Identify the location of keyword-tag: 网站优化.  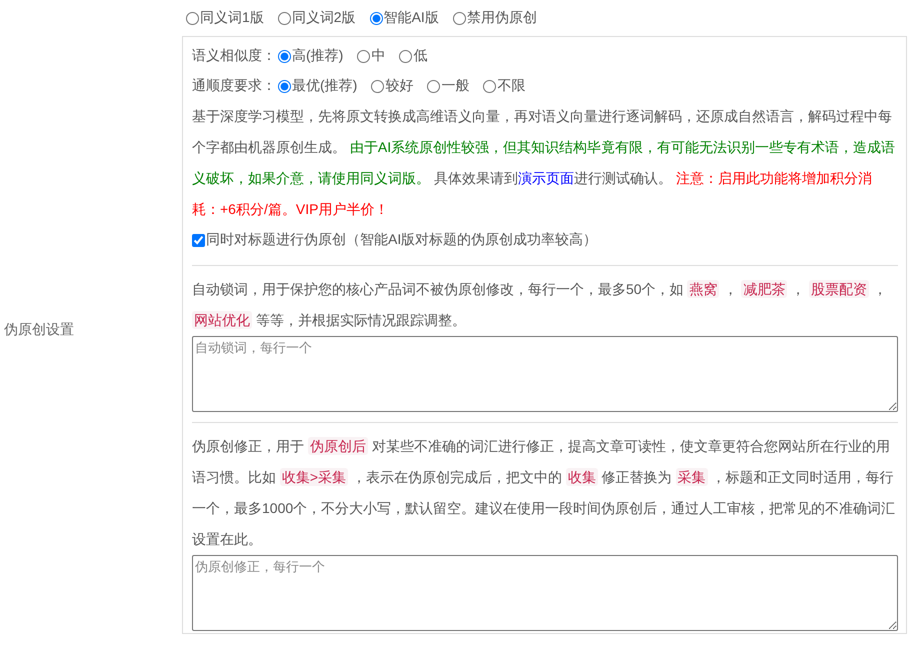
(222, 320).